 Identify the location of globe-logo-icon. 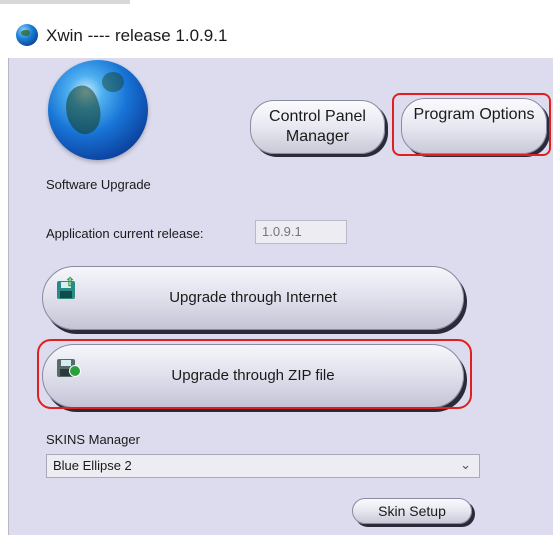
(98, 110).